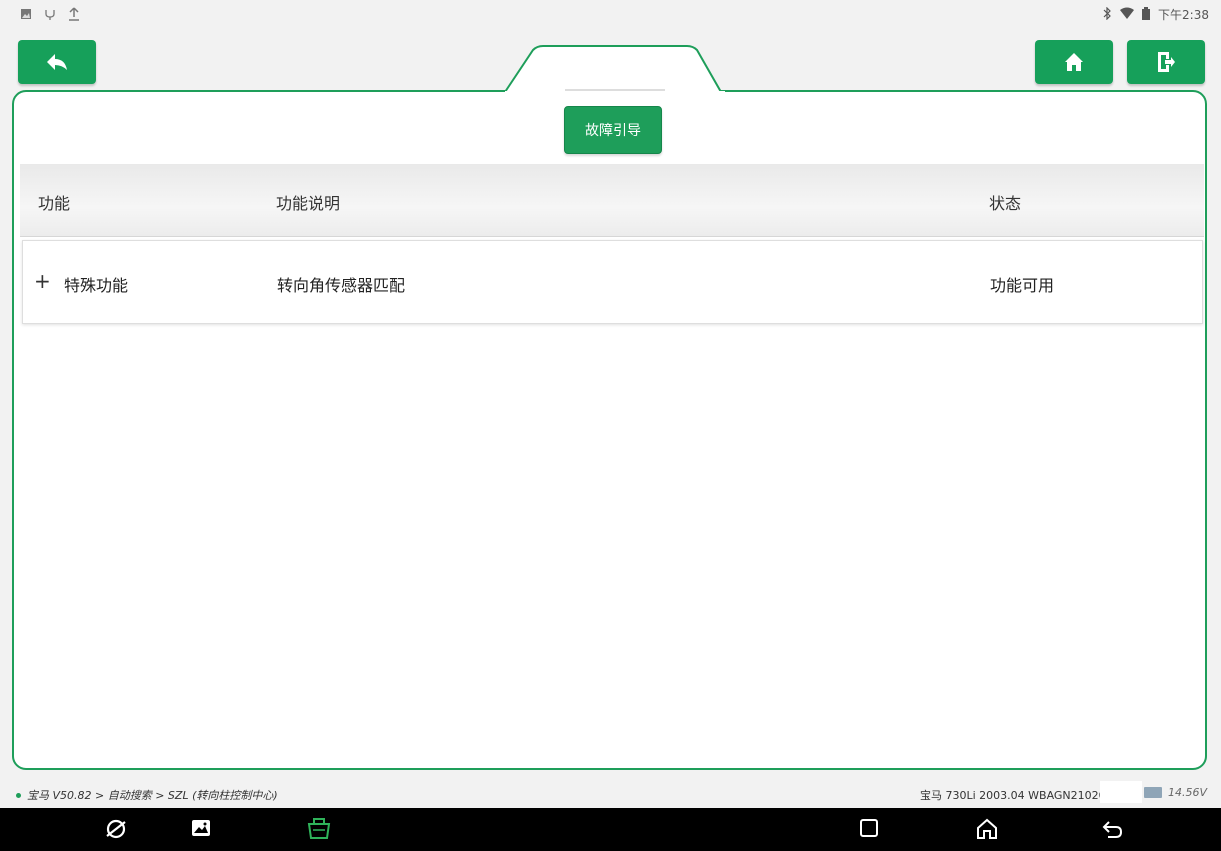  I want to click on column-header-description: 功能说明, so click(308, 203).